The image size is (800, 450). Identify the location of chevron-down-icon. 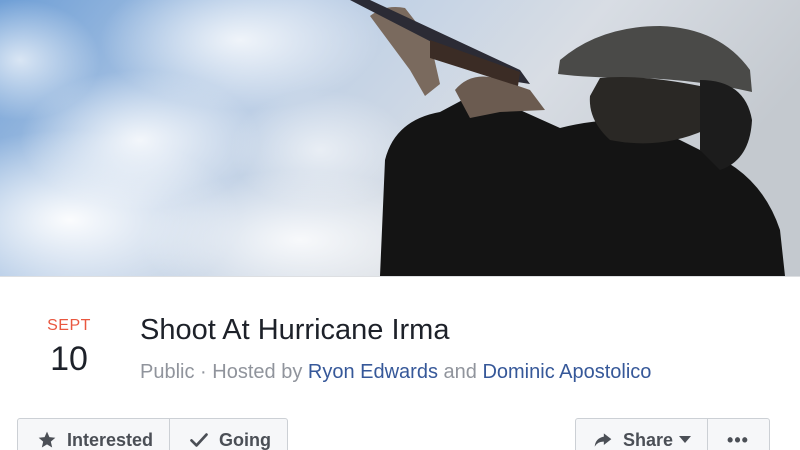
(685, 440).